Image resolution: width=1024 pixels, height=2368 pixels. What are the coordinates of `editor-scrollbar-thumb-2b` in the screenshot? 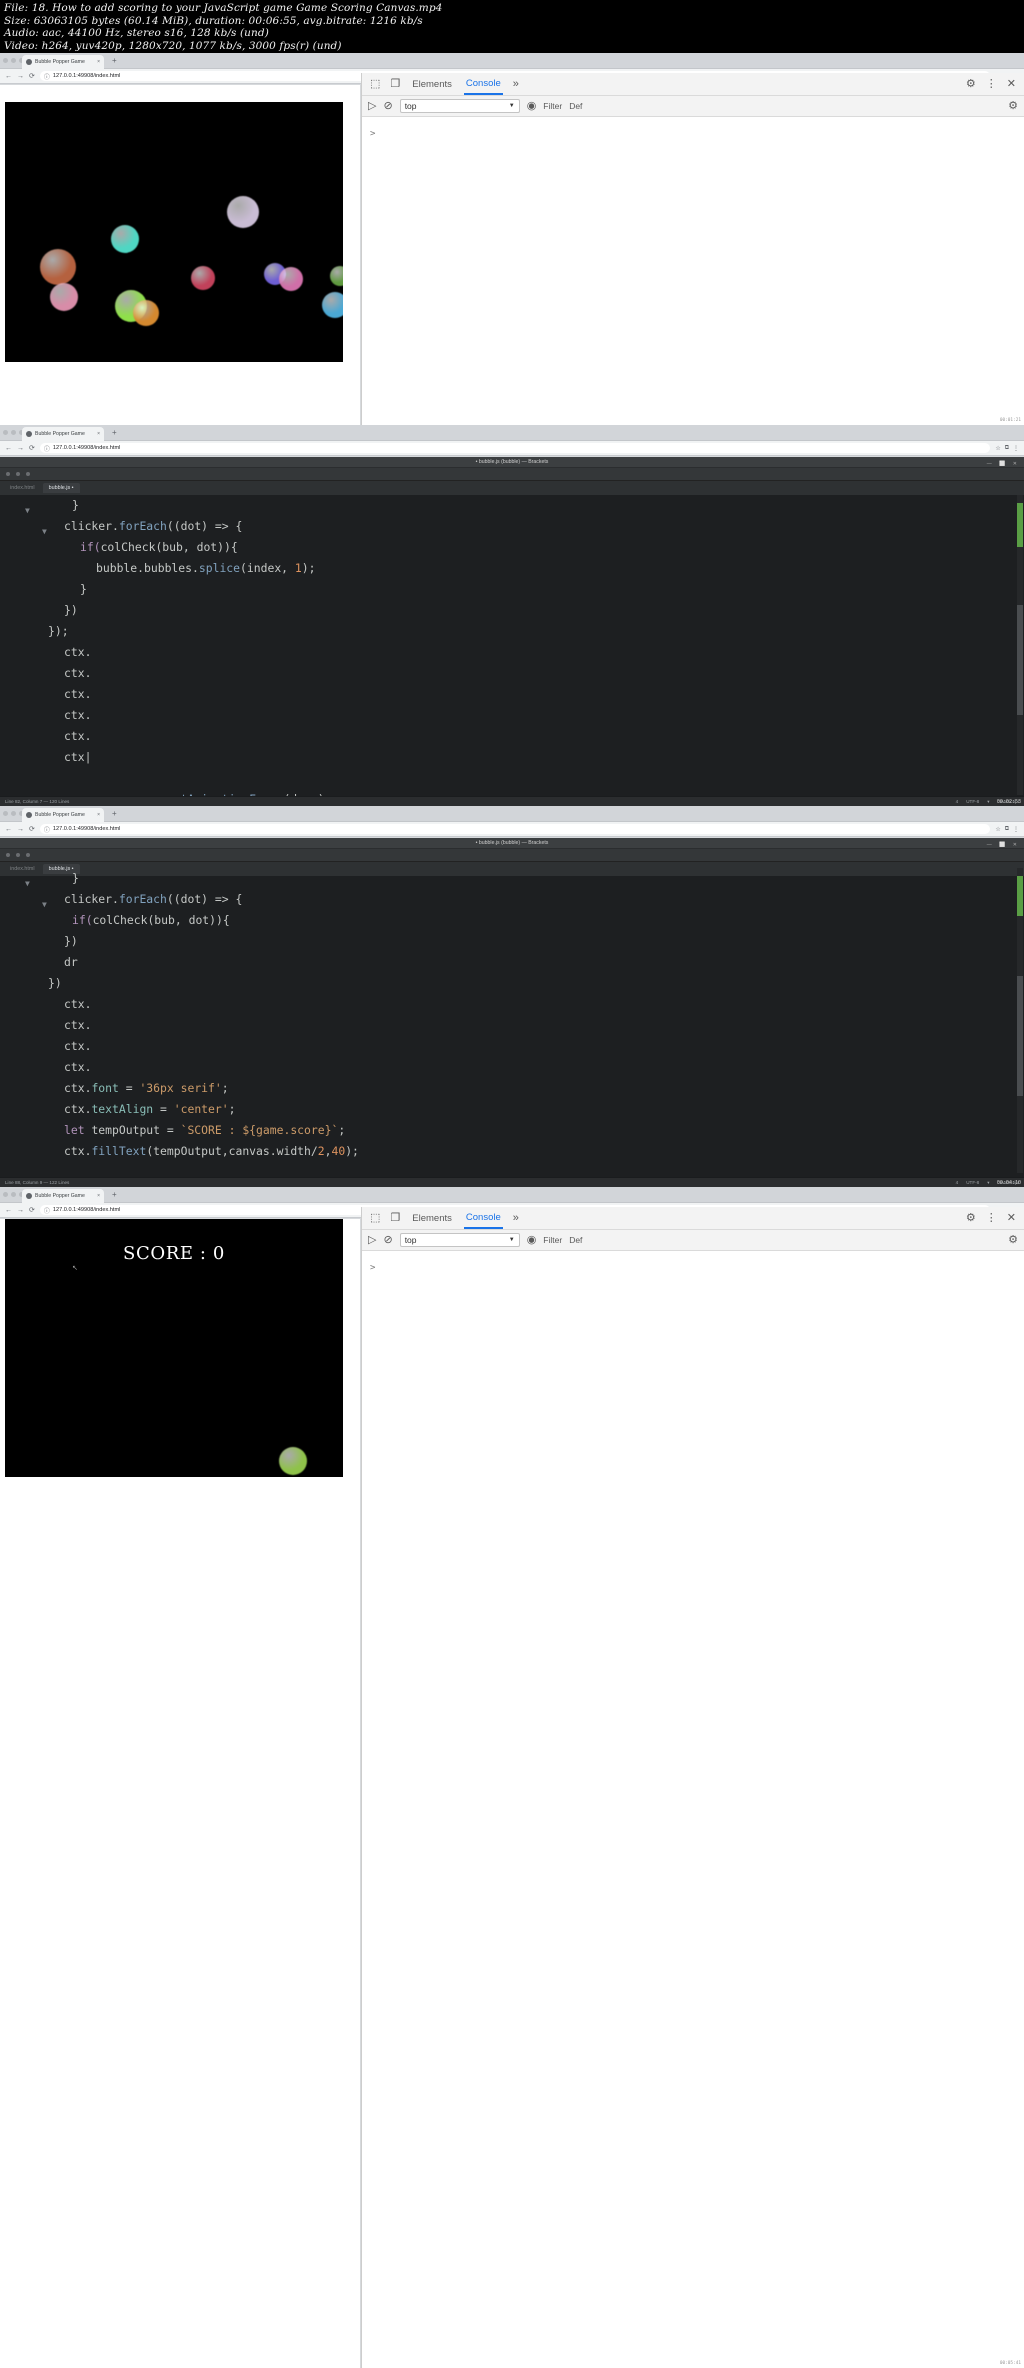 It's located at (1020, 660).